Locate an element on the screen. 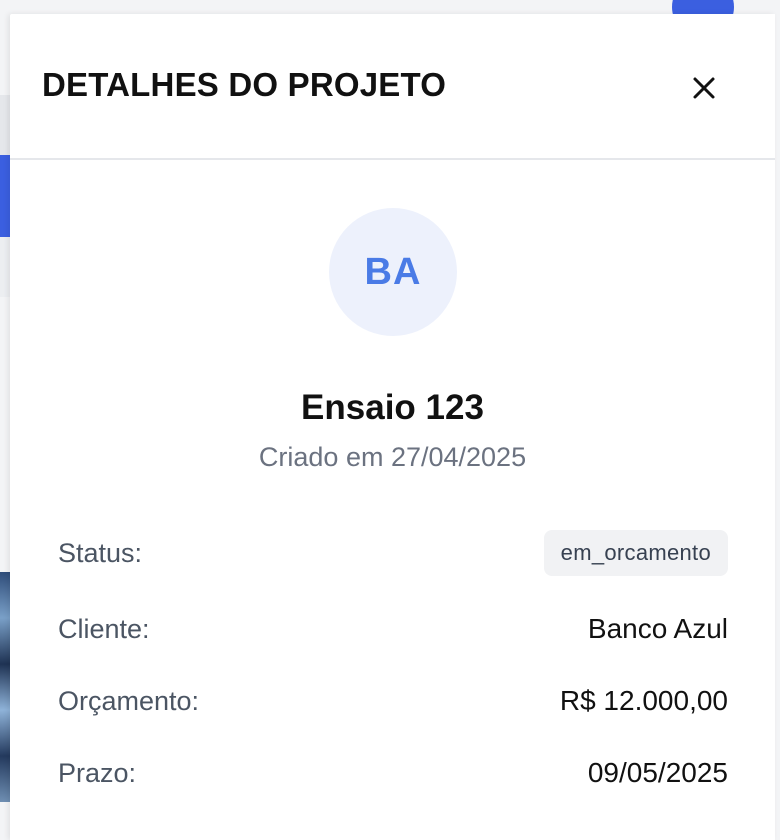 This screenshot has height=840, width=780. created-date: Criado em 27/04/2025 is located at coordinates (392, 457).